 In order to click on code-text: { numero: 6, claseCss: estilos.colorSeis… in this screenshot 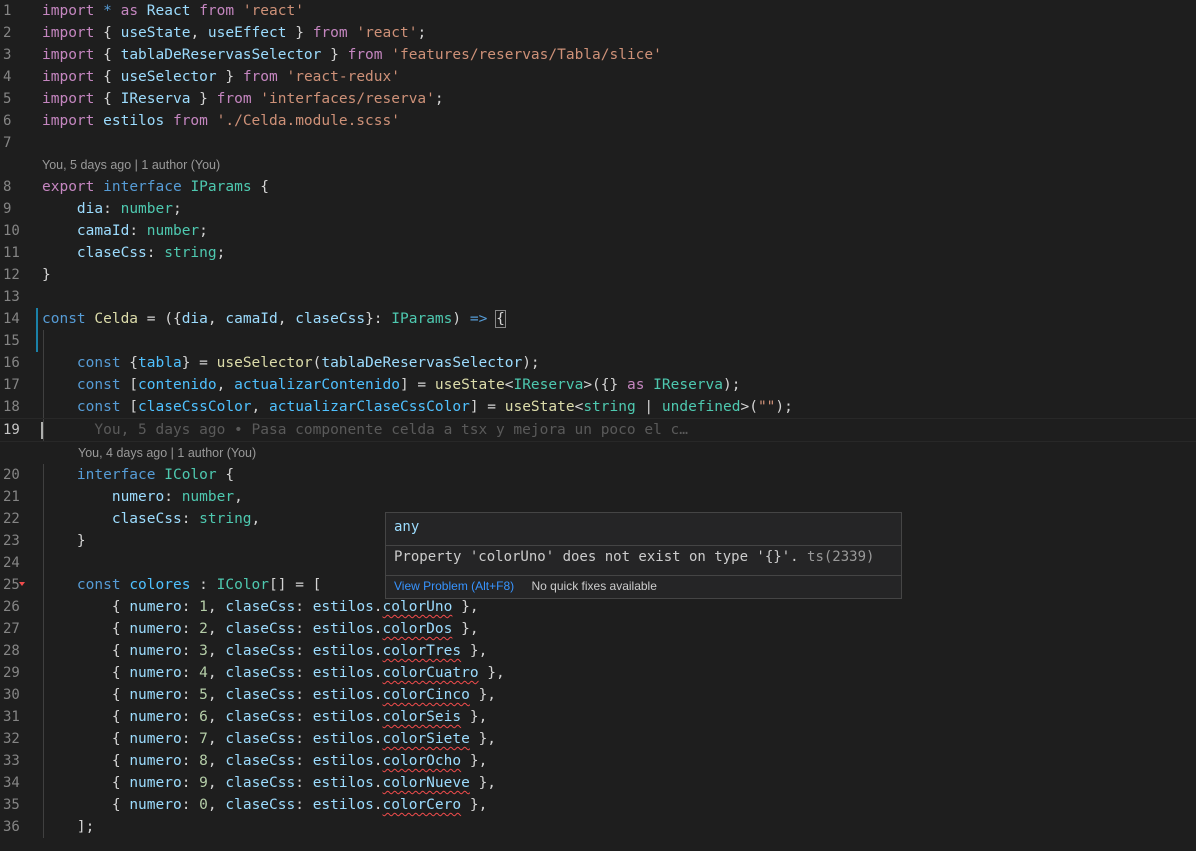, I will do `click(264, 717)`.